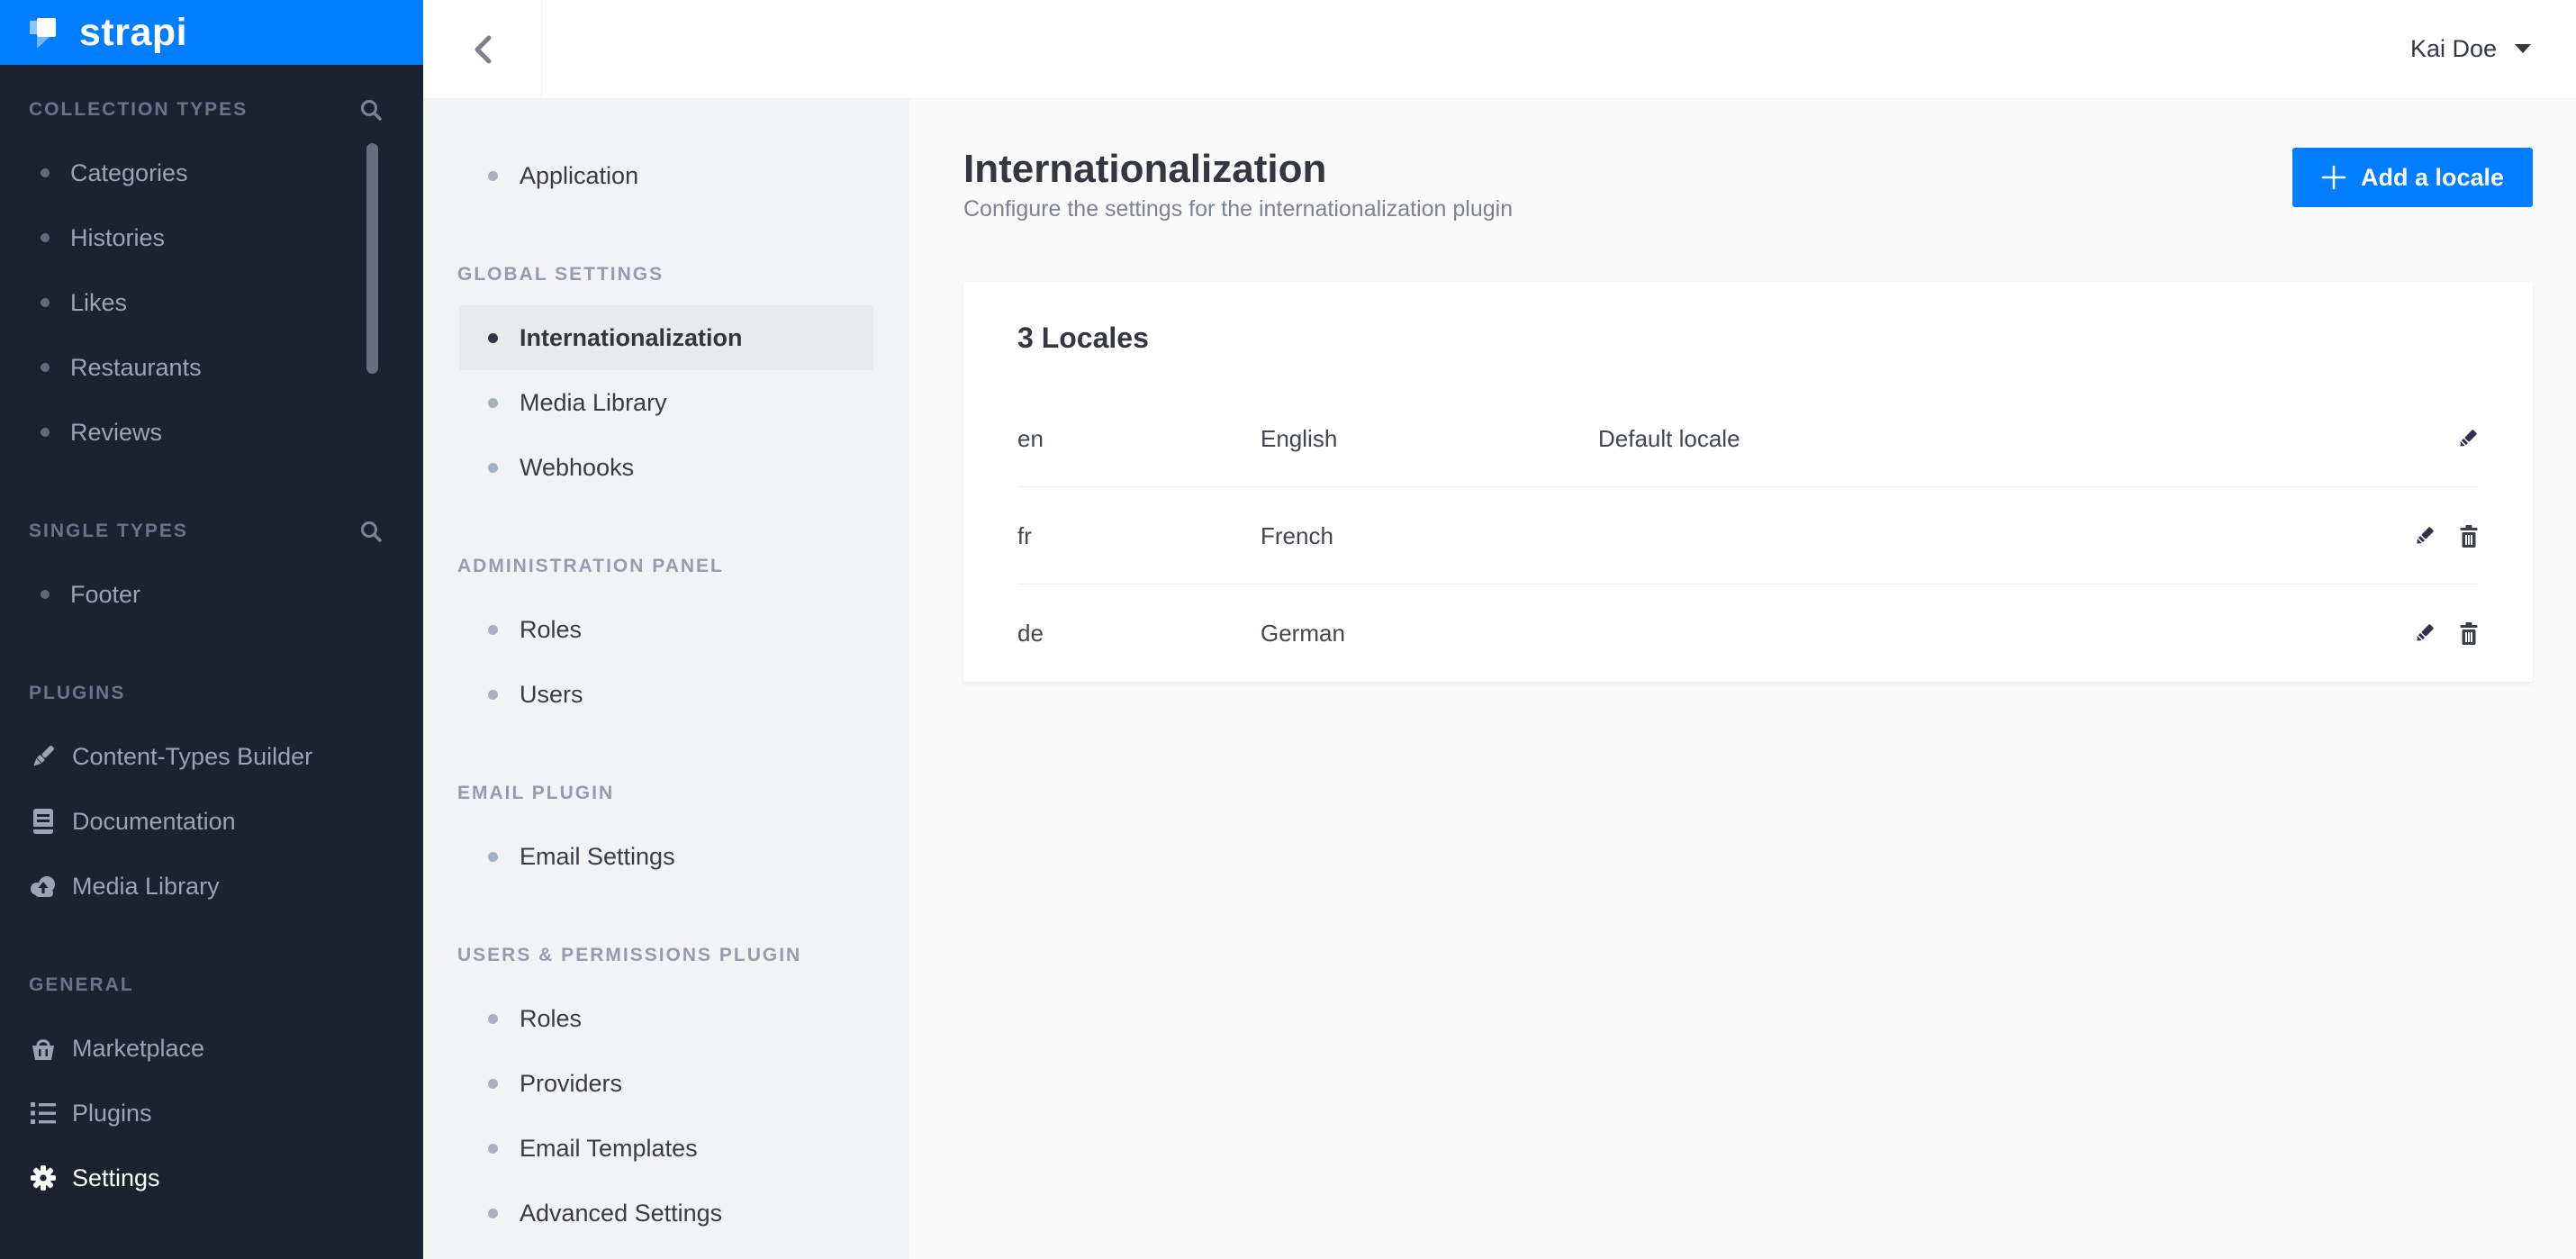 The width and height of the screenshot is (2576, 1259). I want to click on settings-item-label: Email Templates, so click(609, 1148).